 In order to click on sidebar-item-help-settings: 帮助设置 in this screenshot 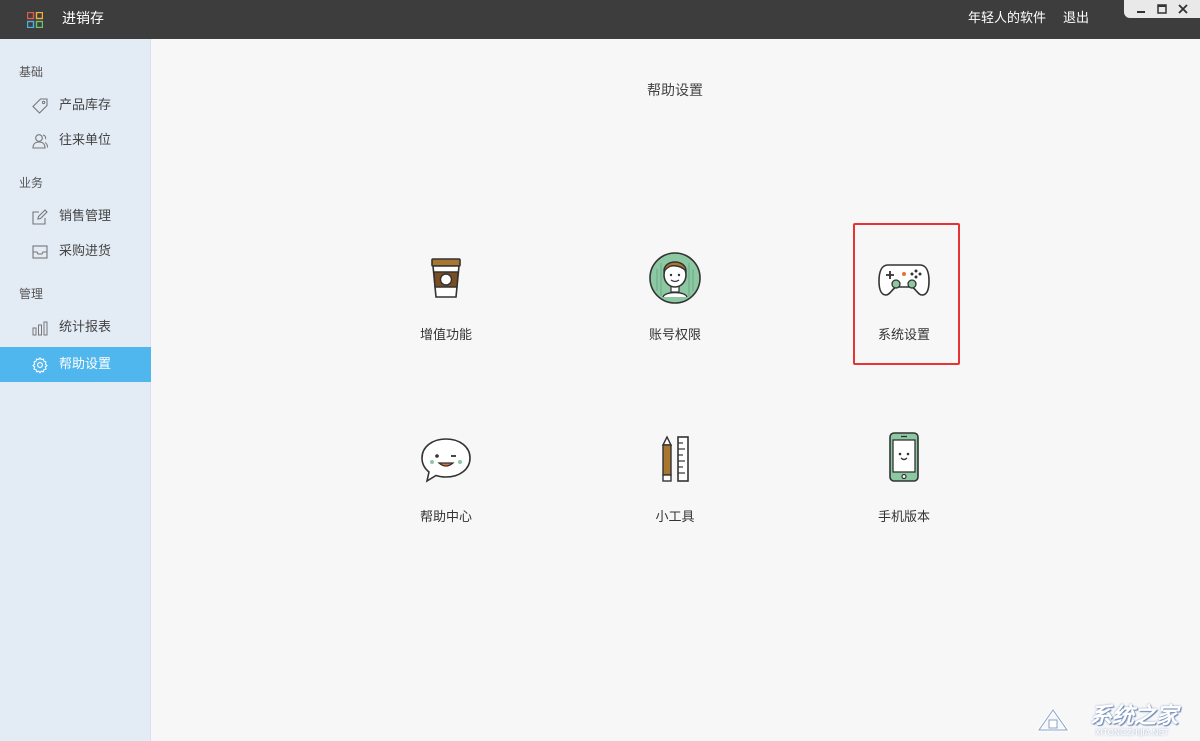, I will do `click(75, 364)`.